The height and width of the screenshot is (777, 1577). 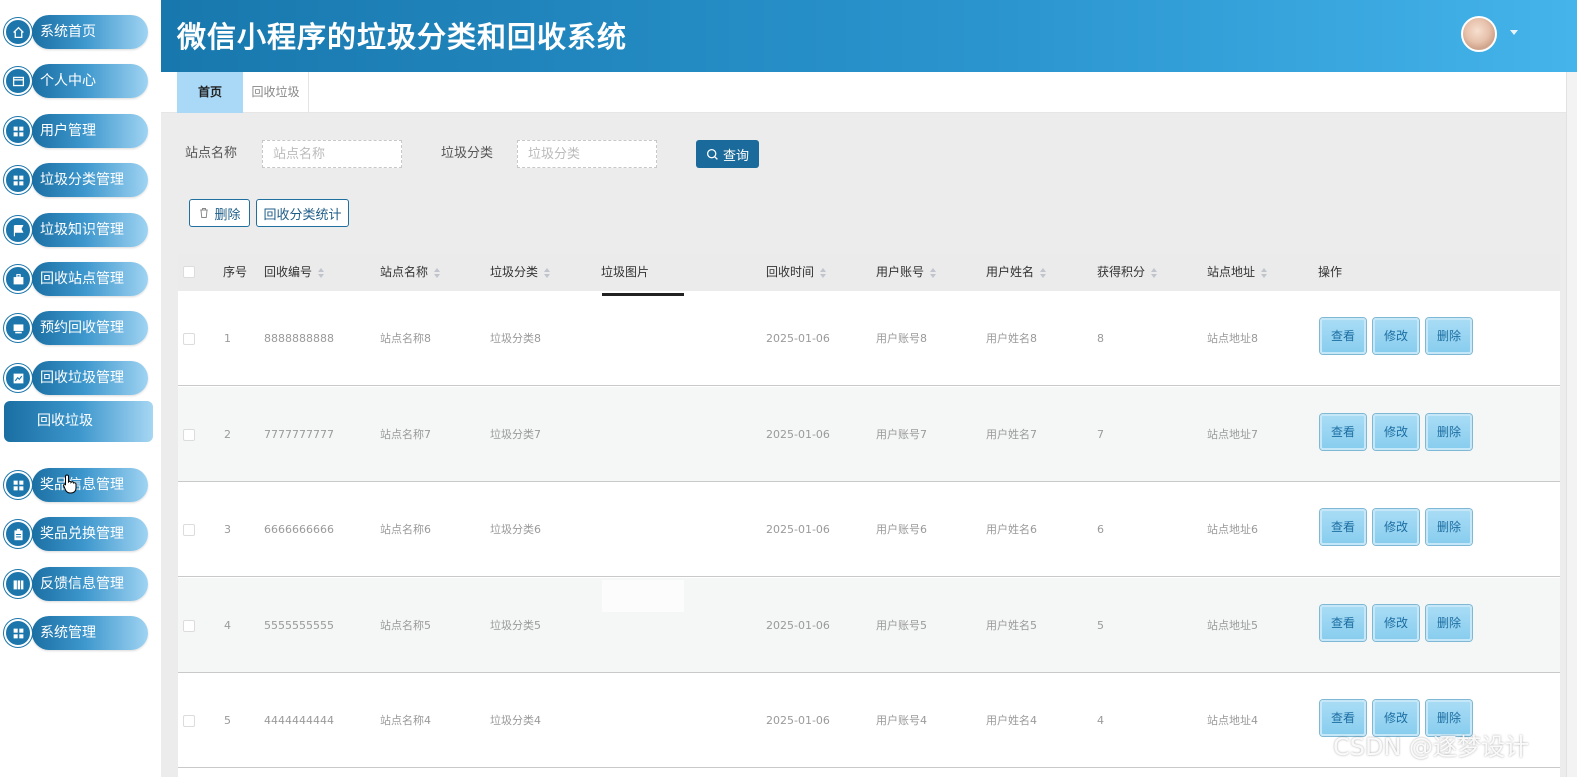 I want to click on cell-category: 垃圾分类8, so click(x=515, y=338).